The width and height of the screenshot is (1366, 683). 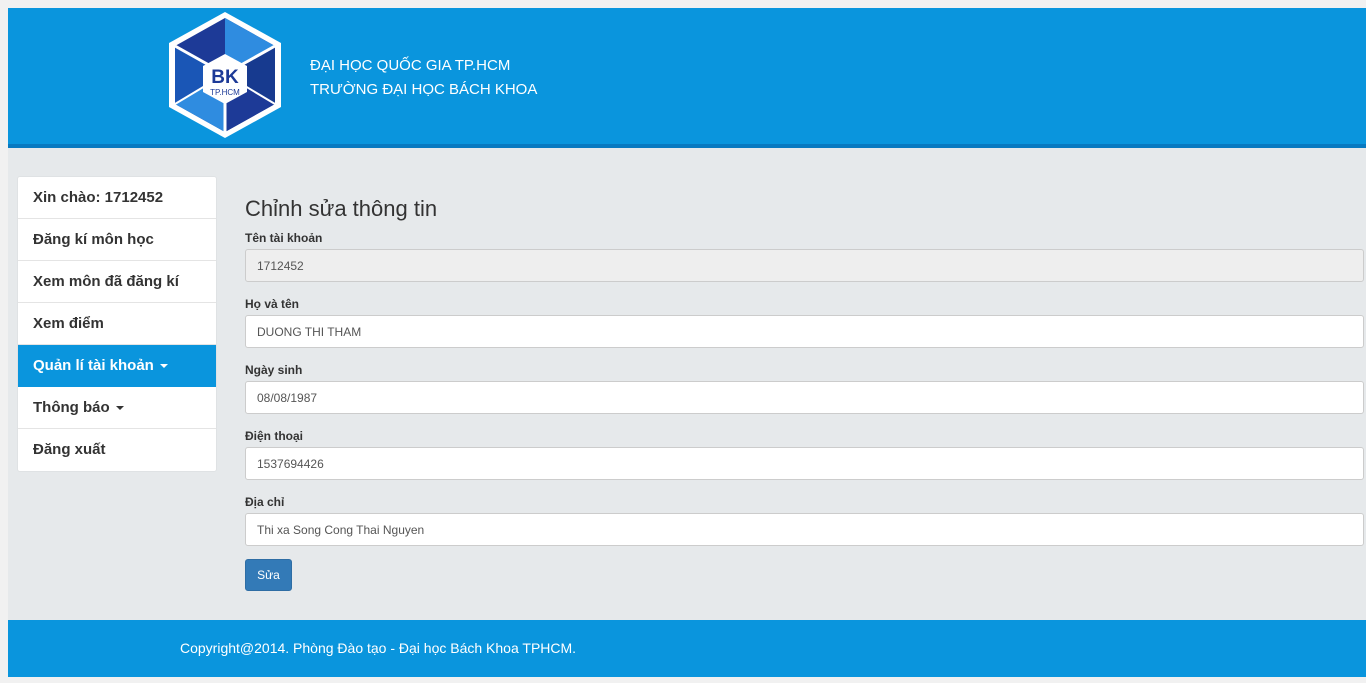 What do you see at coordinates (68, 323) in the screenshot?
I see `sidebar-item-label: Xem điểm` at bounding box center [68, 323].